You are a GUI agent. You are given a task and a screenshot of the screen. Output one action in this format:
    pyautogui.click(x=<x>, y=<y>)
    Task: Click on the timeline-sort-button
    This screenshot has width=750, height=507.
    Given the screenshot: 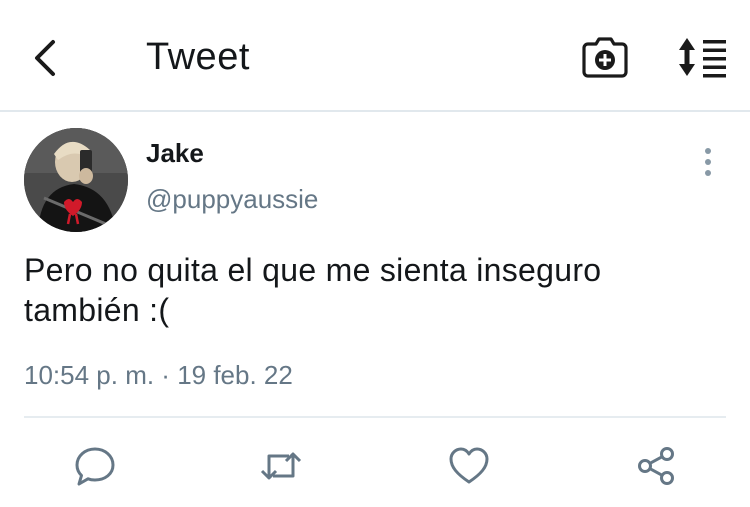 What is the action you would take?
    pyautogui.click(x=702, y=57)
    